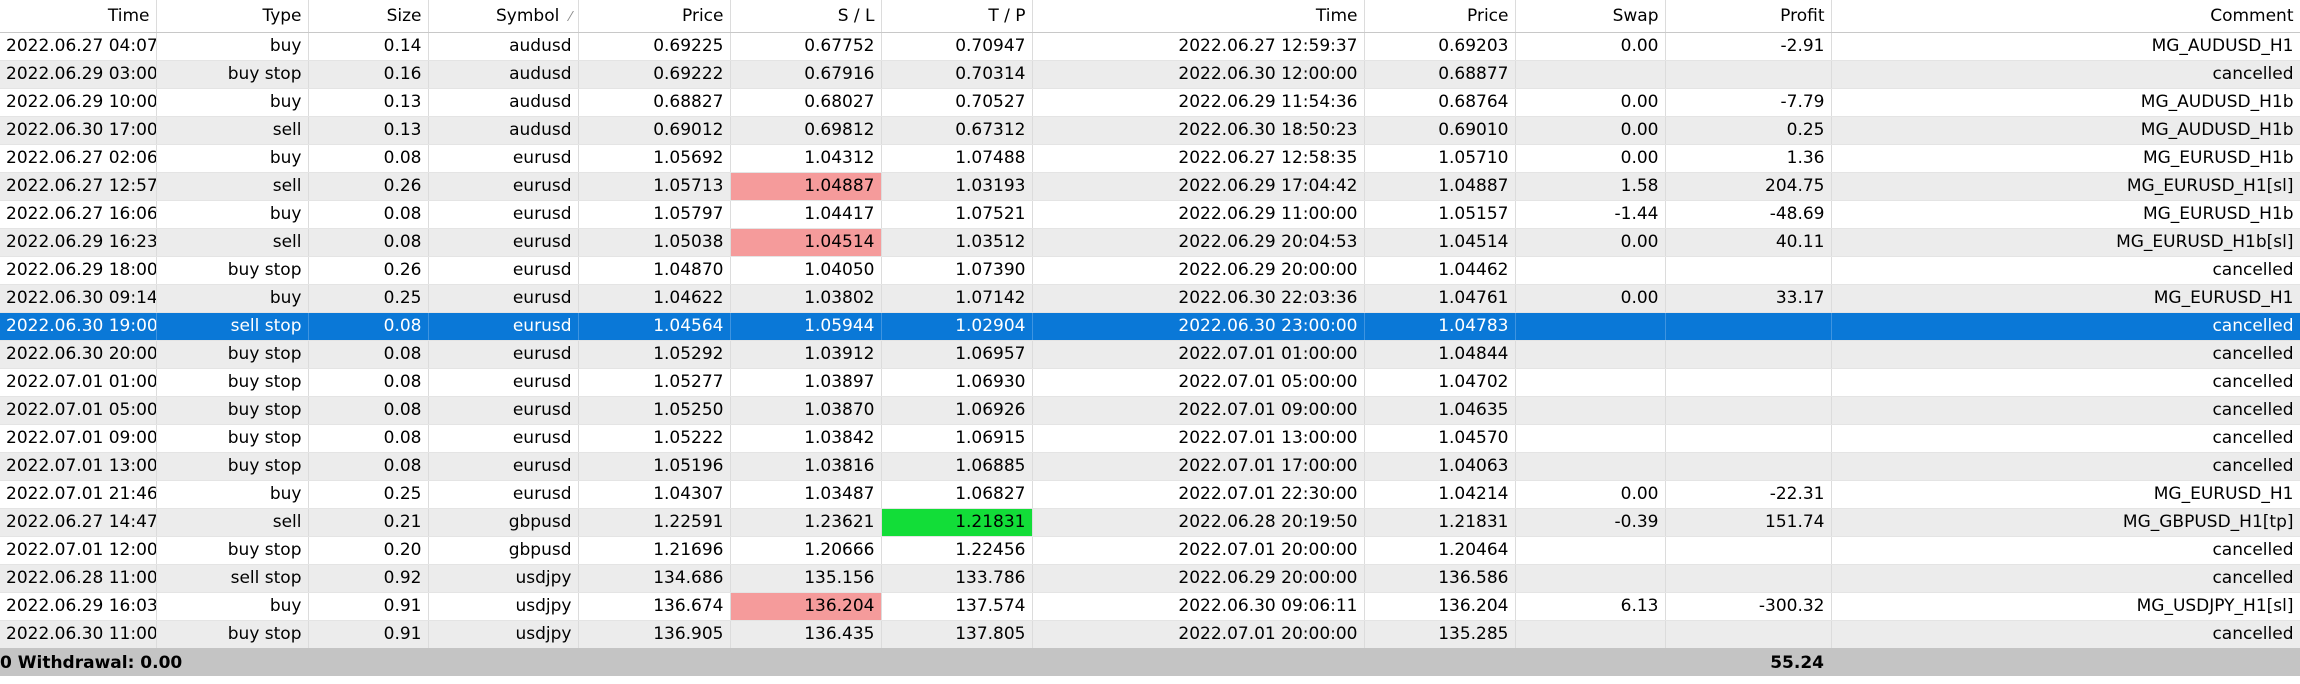  I want to click on cell-open-price: 134.686, so click(654, 578).